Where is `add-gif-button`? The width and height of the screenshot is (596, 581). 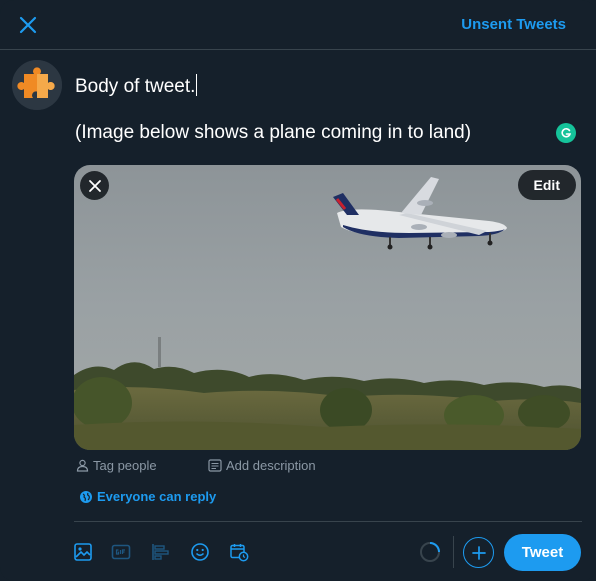 add-gif-button is located at coordinates (121, 552).